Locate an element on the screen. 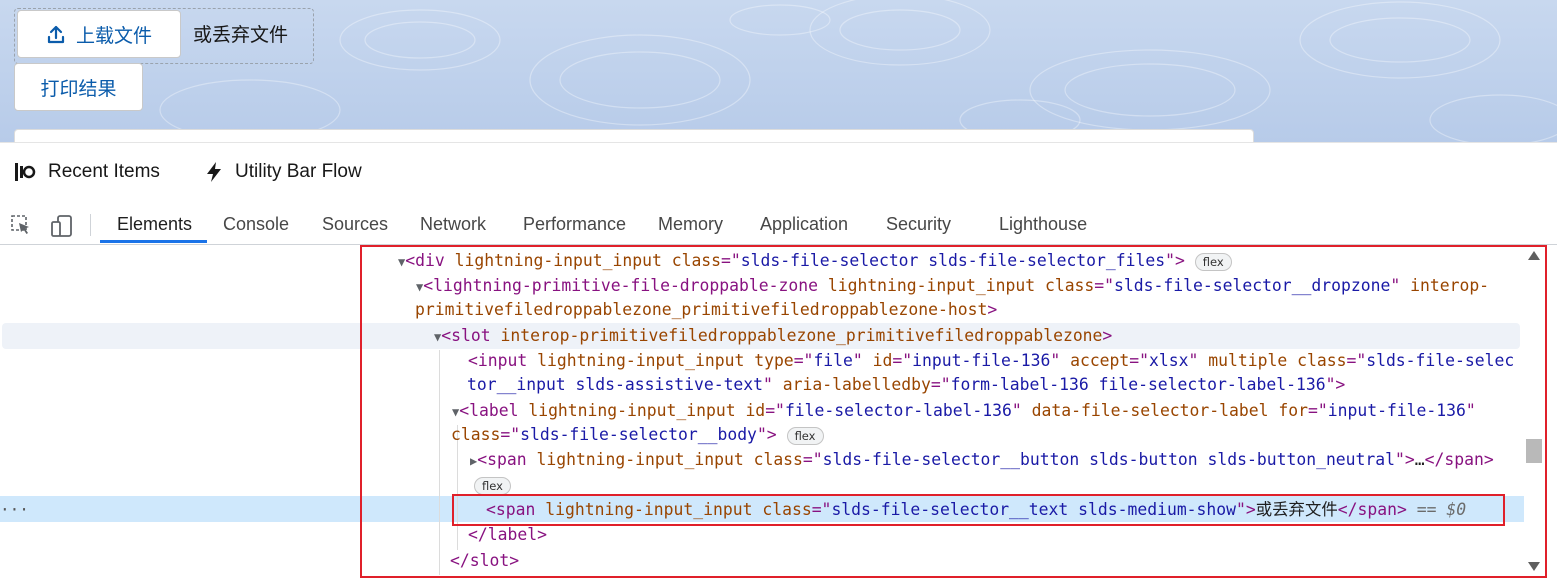  recent-items-icon is located at coordinates (25, 172).